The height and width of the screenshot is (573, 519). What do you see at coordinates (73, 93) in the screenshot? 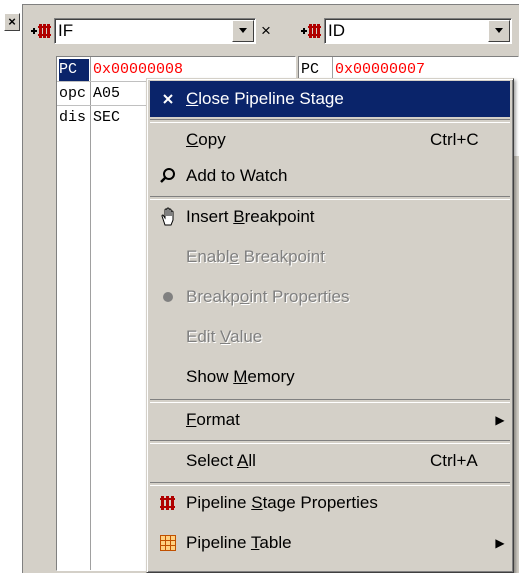
I see `register-name: opc` at bounding box center [73, 93].